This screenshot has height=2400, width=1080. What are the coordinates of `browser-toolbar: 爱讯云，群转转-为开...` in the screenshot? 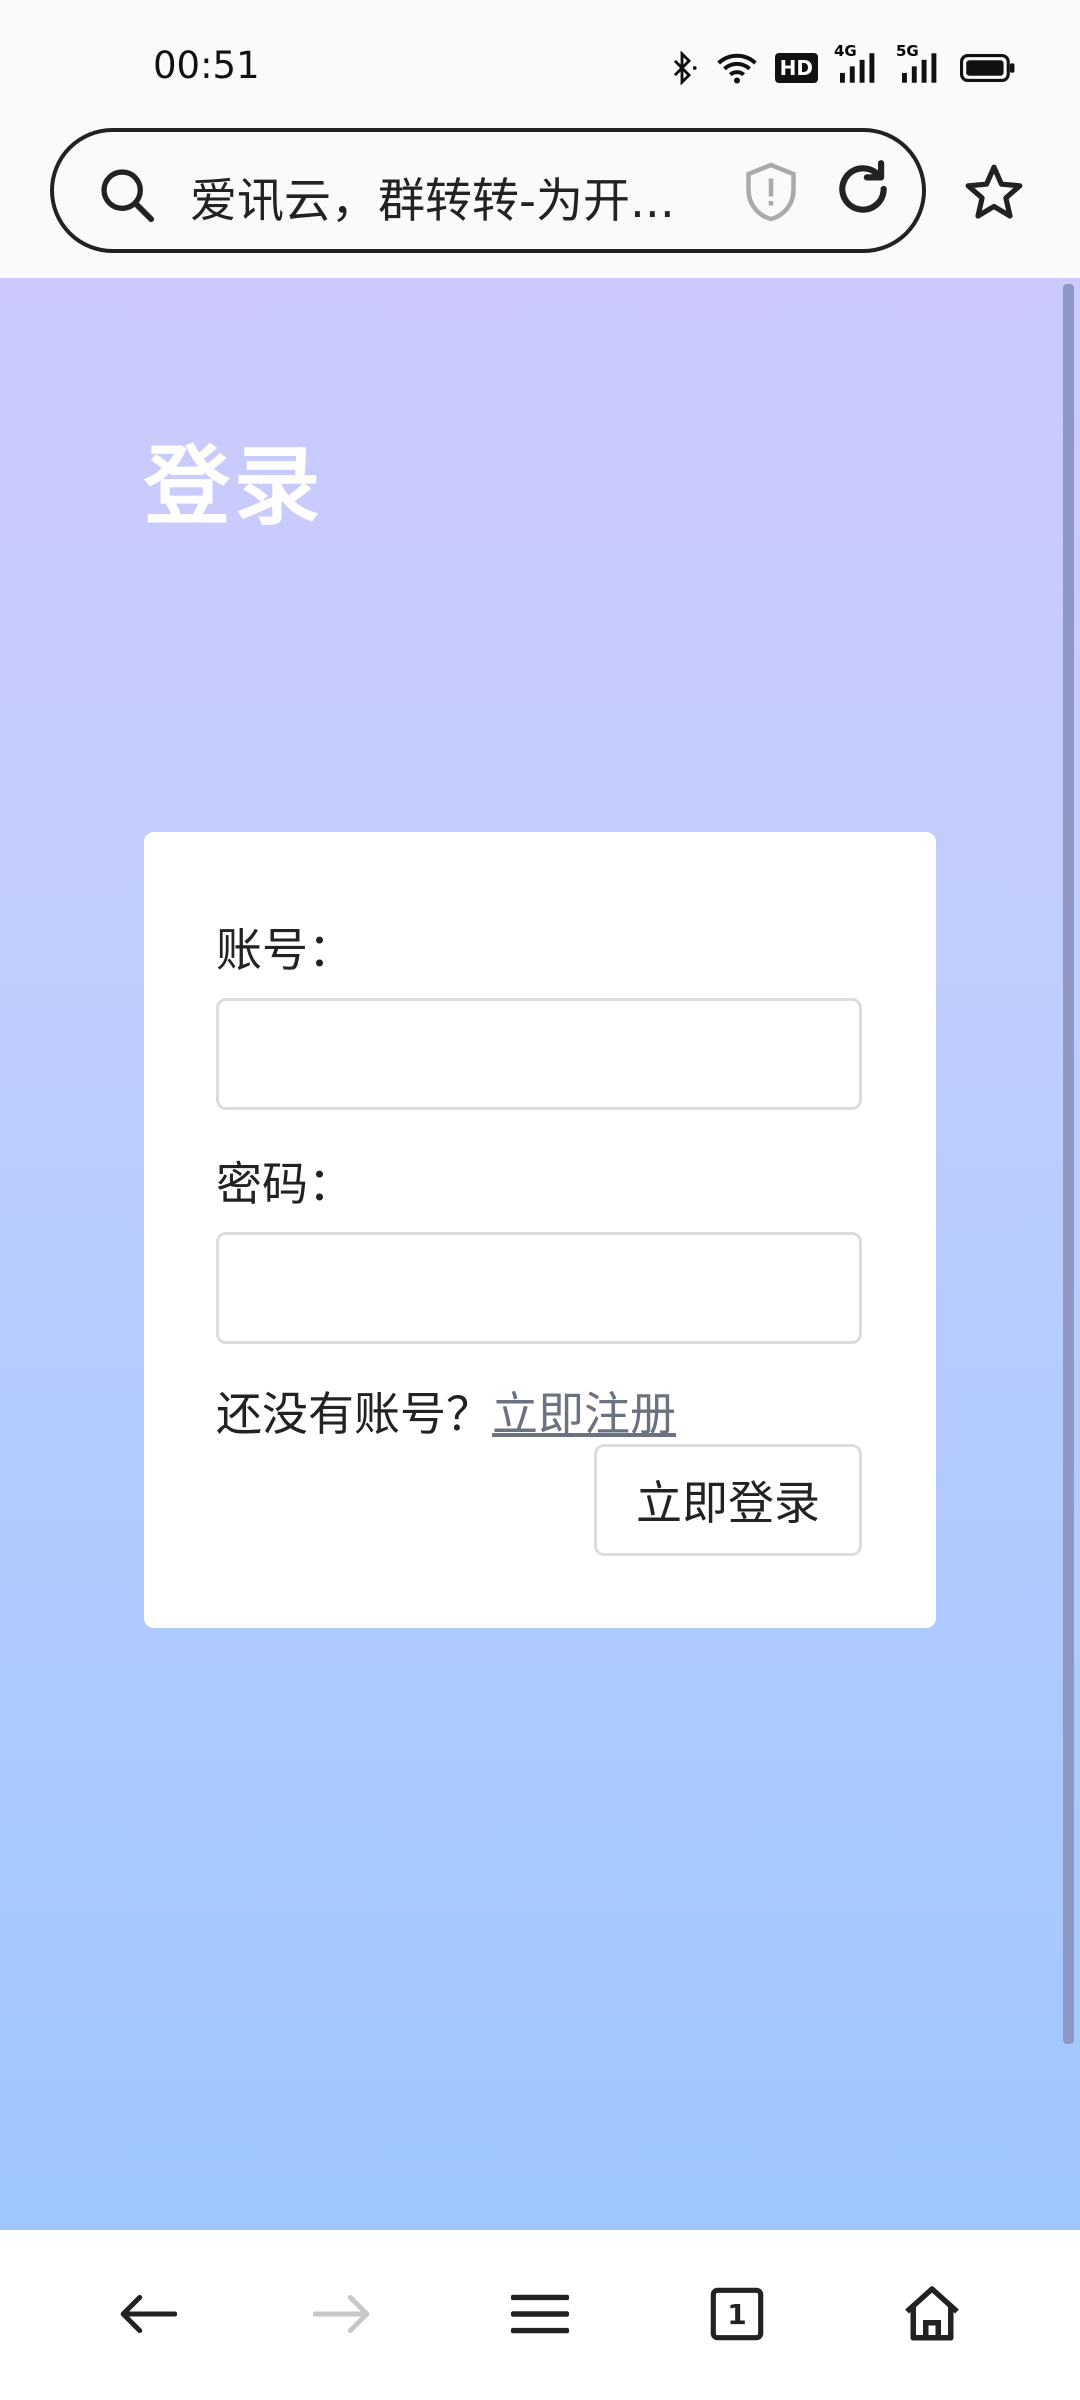 It's located at (540, 203).